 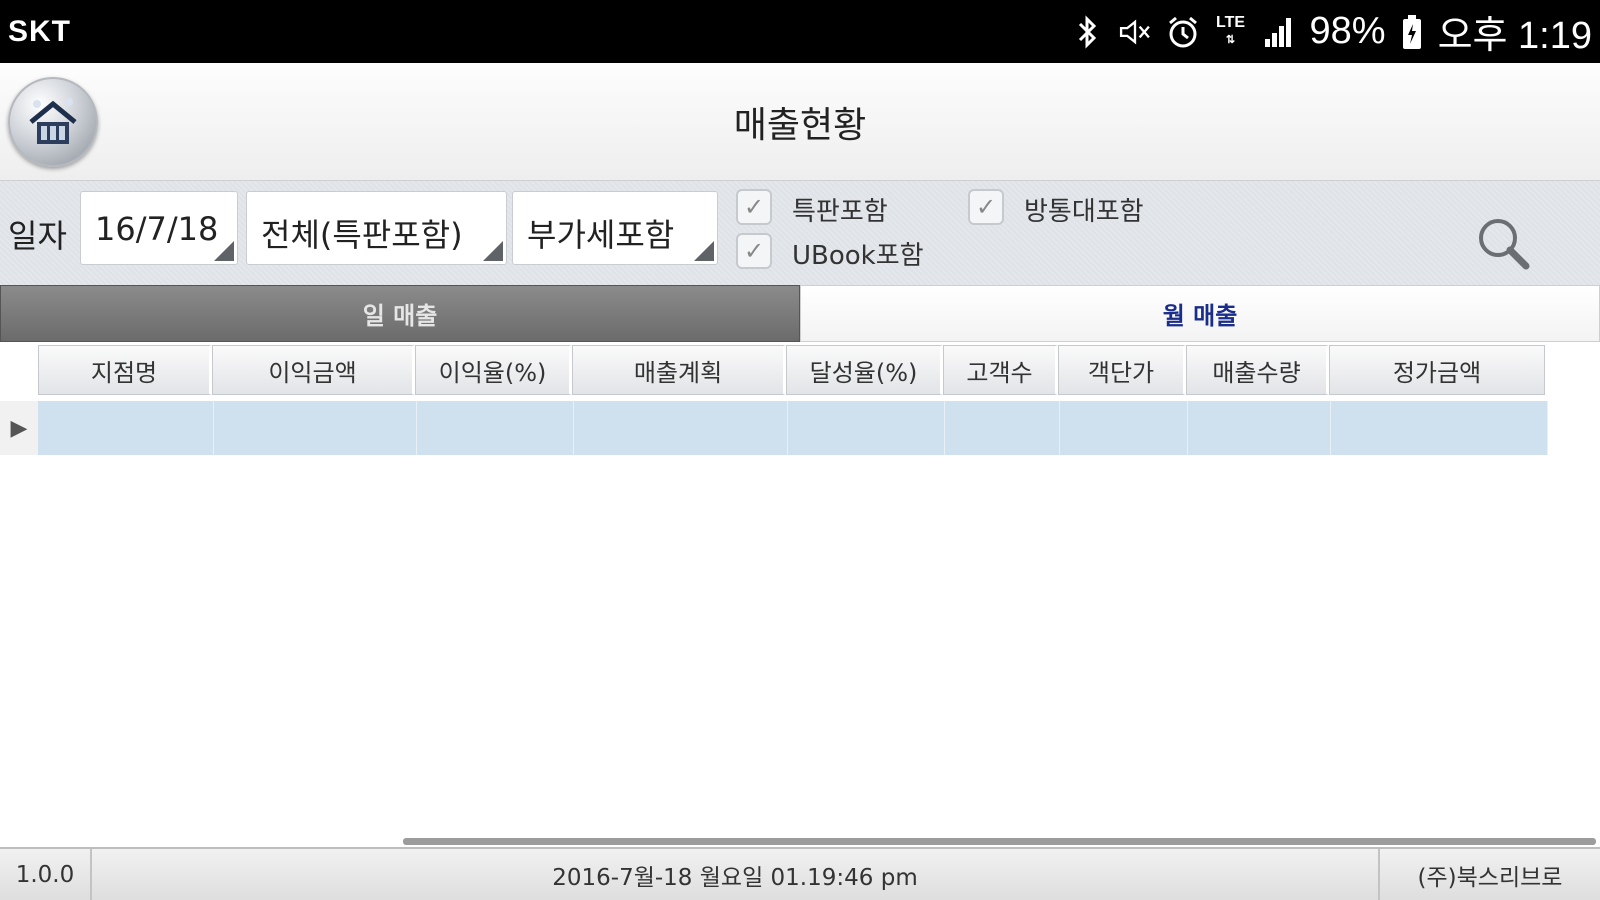 I want to click on tab-daily-sales-label: 일 매출, so click(x=400, y=316).